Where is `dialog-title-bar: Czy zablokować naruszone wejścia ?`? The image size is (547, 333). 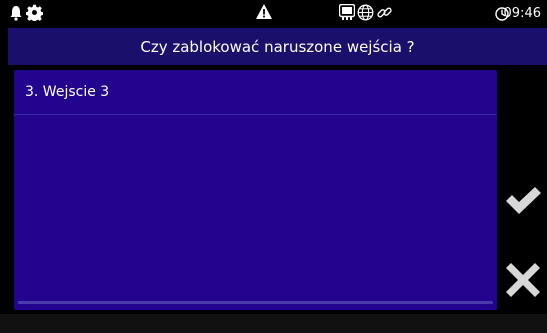
dialog-title-bar: Czy zablokować naruszone wejścia ? is located at coordinates (277, 46).